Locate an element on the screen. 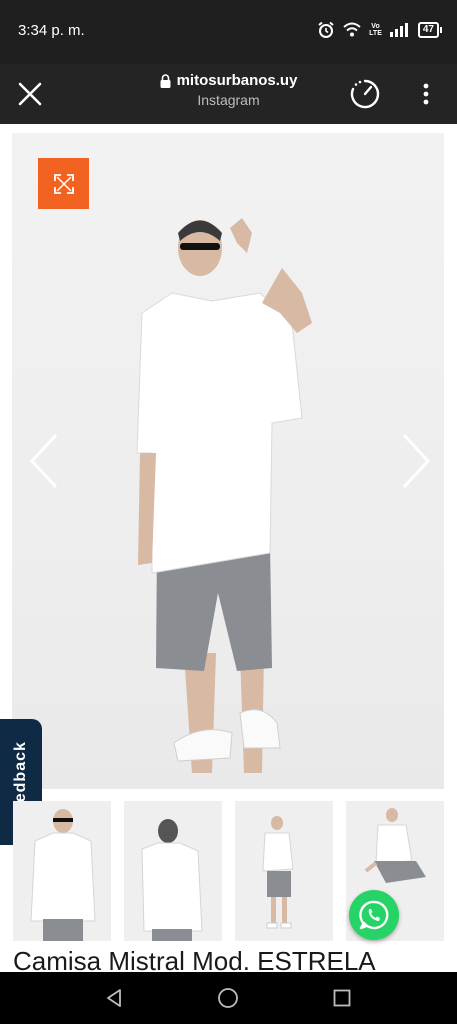 This screenshot has width=457, height=1024. lock-icon is located at coordinates (165, 80).